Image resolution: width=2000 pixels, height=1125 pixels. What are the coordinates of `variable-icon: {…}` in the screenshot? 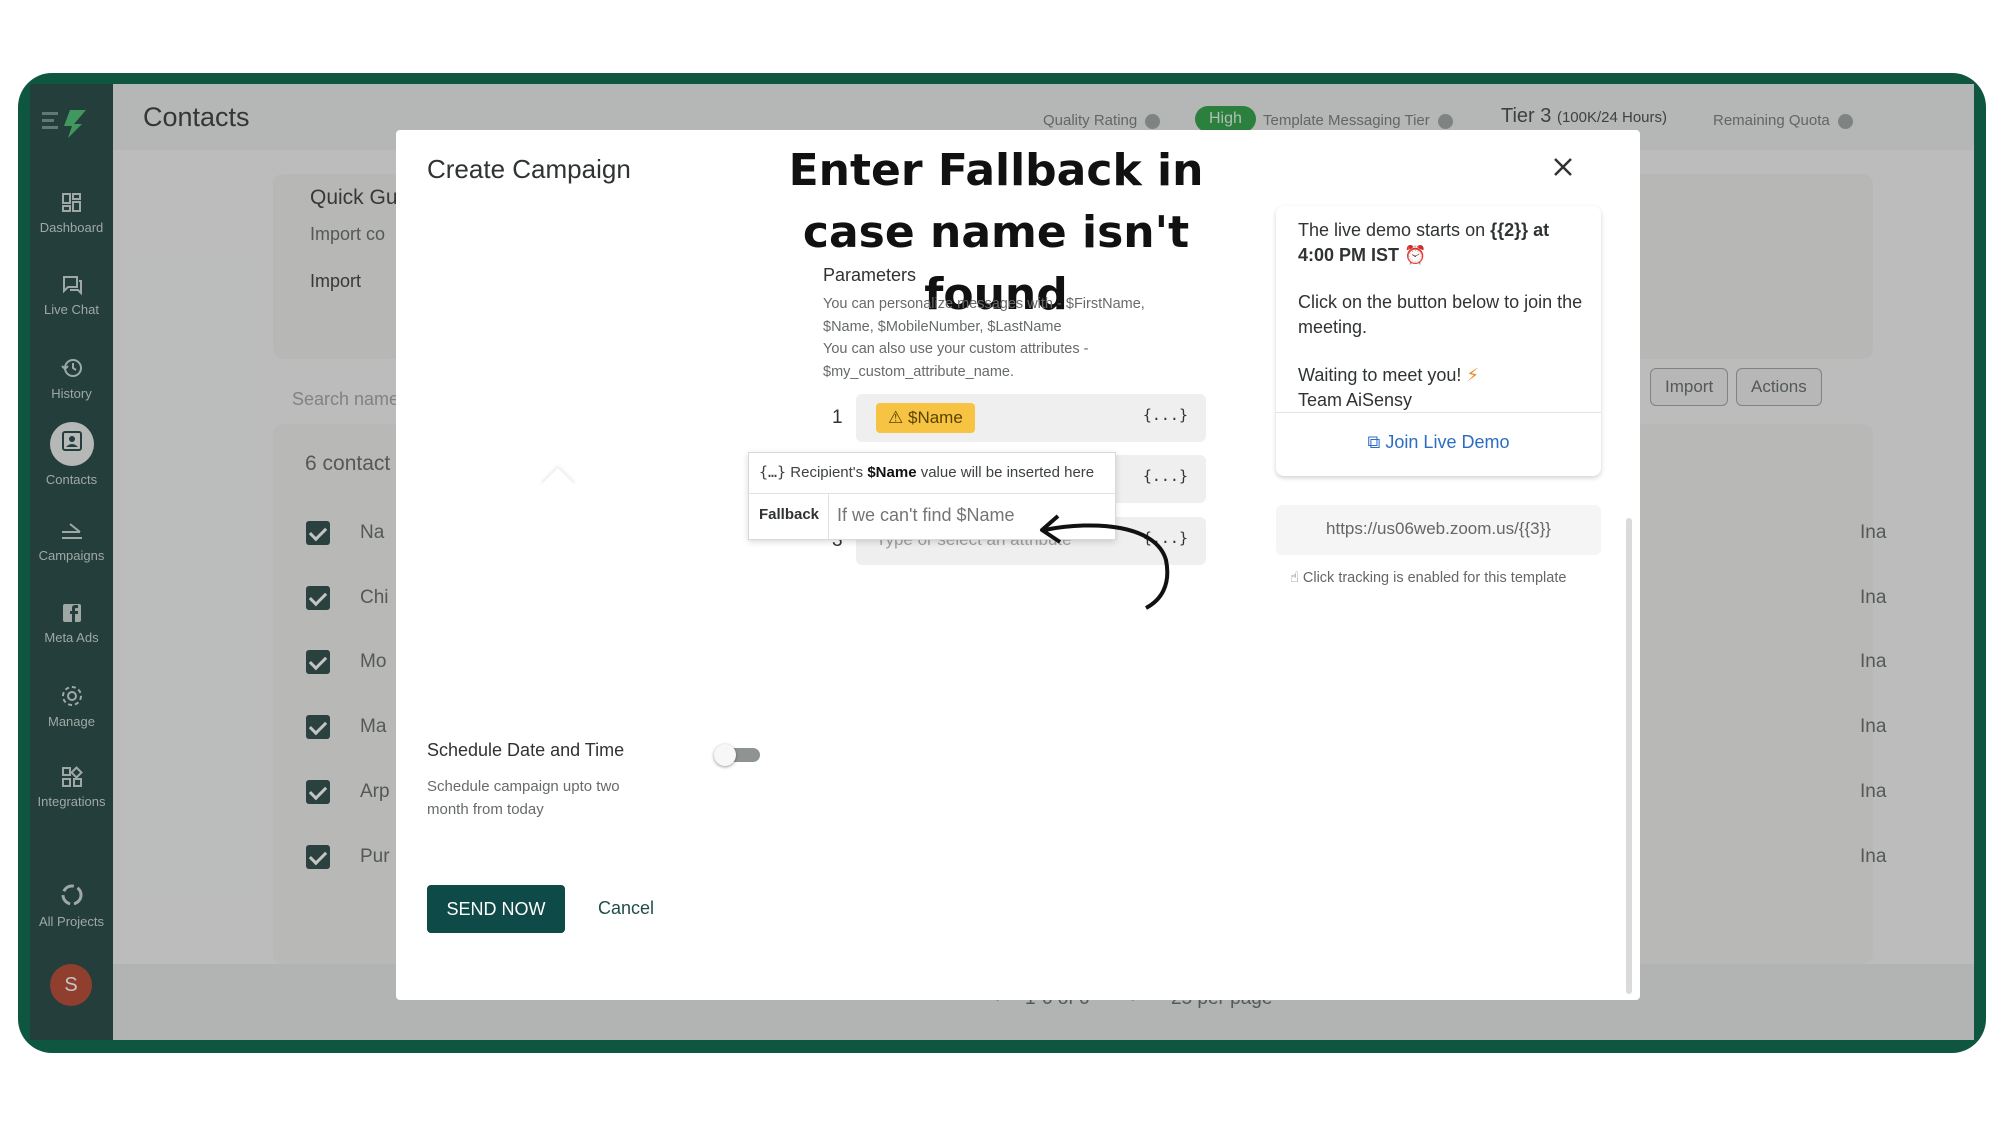 It's located at (773, 472).